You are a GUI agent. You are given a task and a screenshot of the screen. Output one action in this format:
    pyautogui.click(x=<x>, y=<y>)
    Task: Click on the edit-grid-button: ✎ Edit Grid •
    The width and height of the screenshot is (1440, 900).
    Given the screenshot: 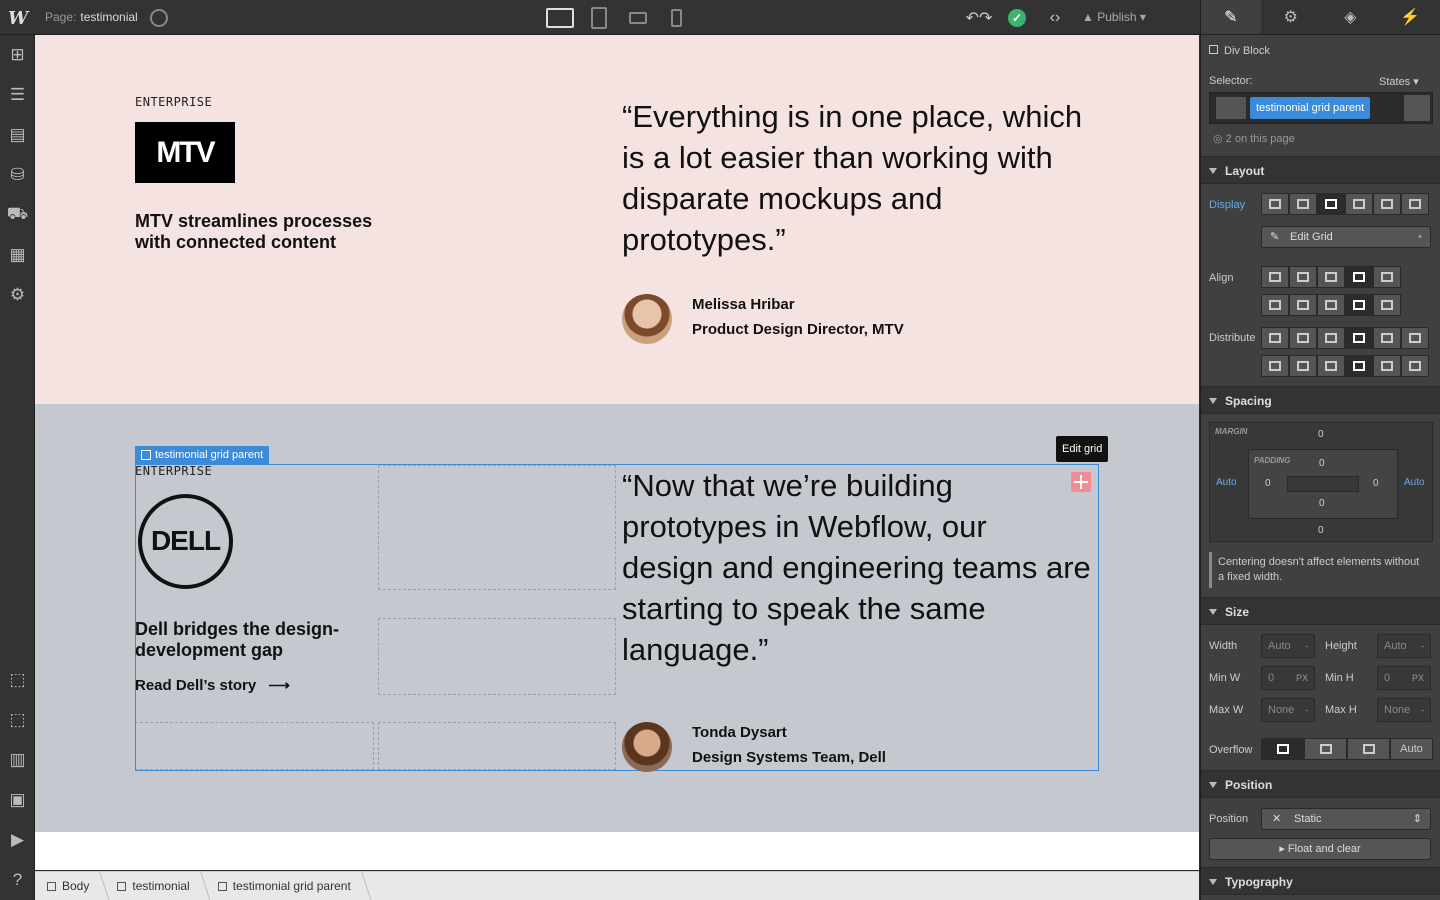 What is the action you would take?
    pyautogui.click(x=1346, y=237)
    